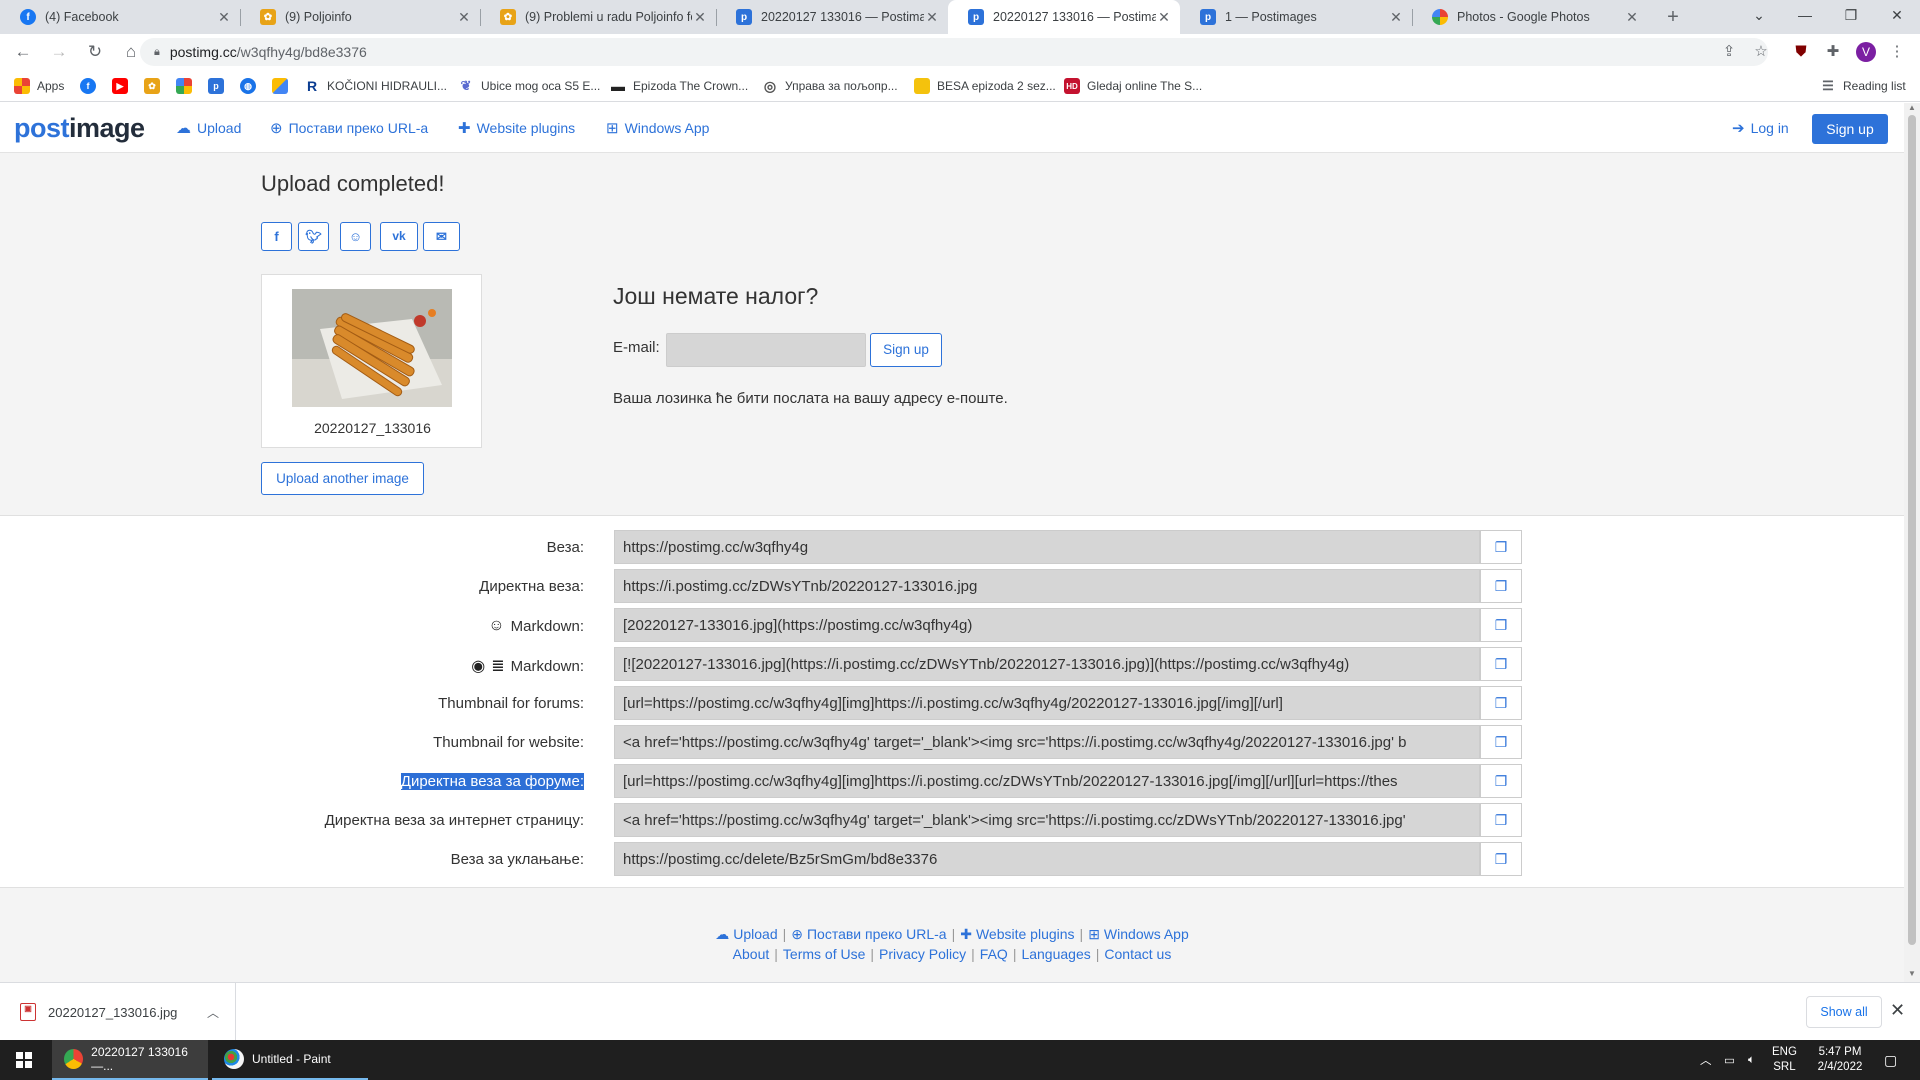 This screenshot has width=1920, height=1080. Describe the element at coordinates (1137, 954) in the screenshot. I see `footer-contact-link: Contact us` at that location.